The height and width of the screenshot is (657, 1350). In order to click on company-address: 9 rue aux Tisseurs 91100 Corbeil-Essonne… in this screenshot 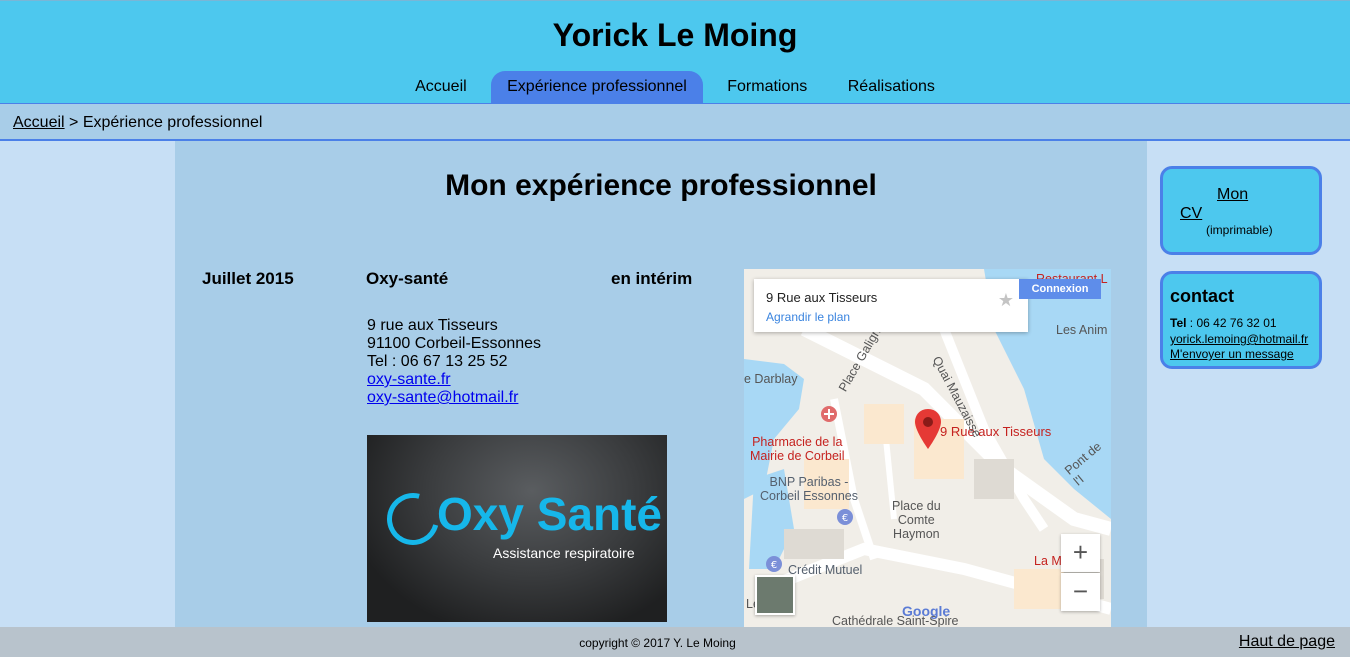, I will do `click(454, 362)`.